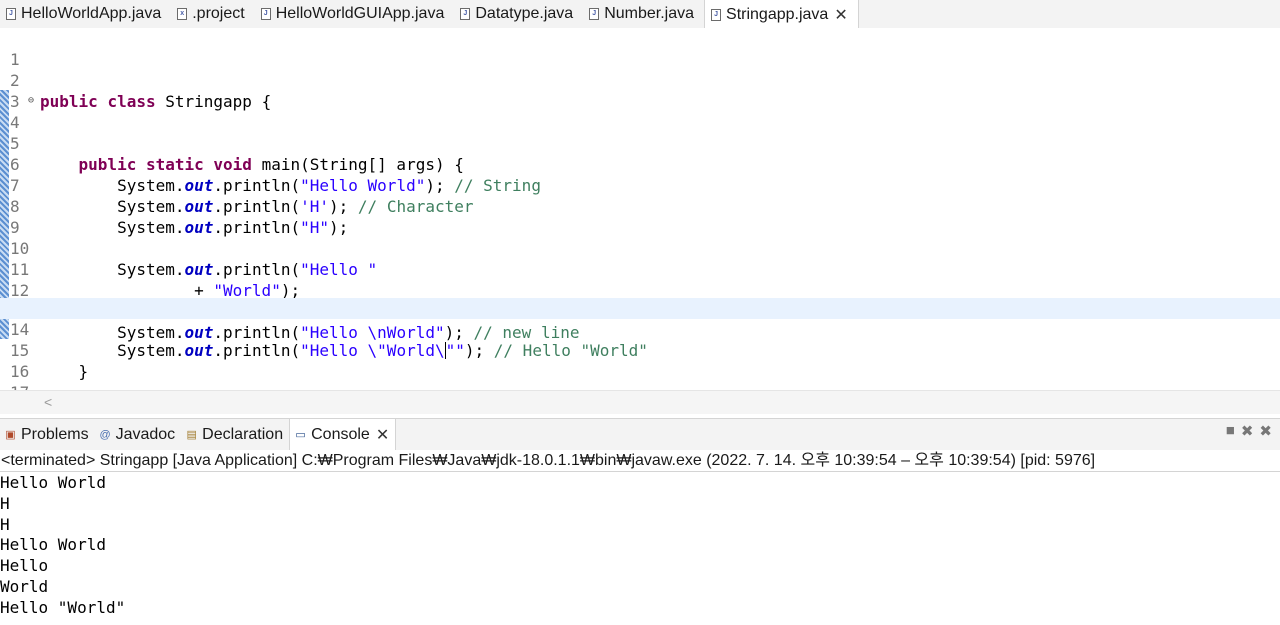 Image resolution: width=1280 pixels, height=625 pixels. I want to click on tab-console: ▭ Console ✕, so click(343, 435).